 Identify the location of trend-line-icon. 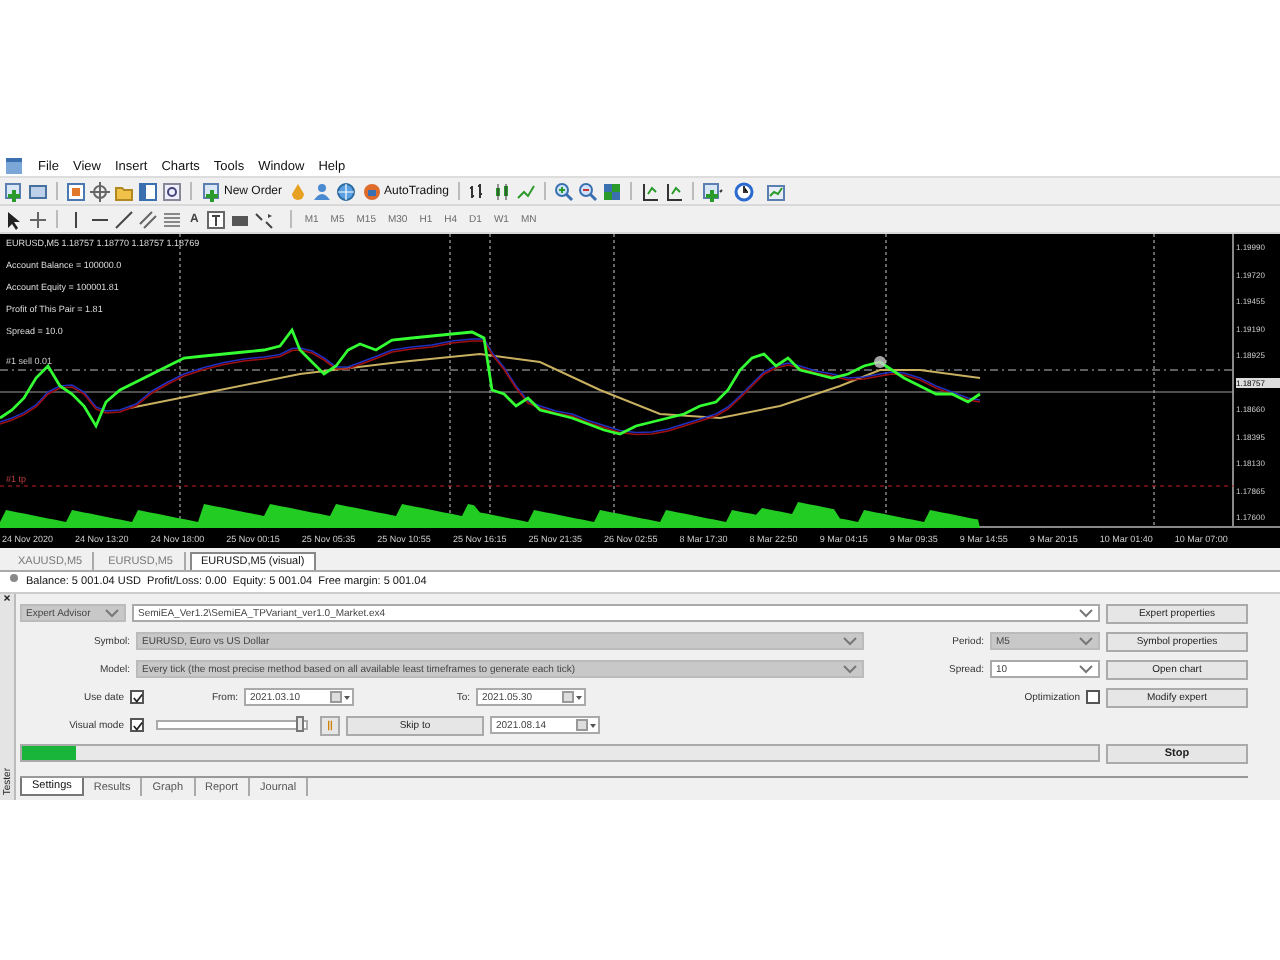
(124, 219).